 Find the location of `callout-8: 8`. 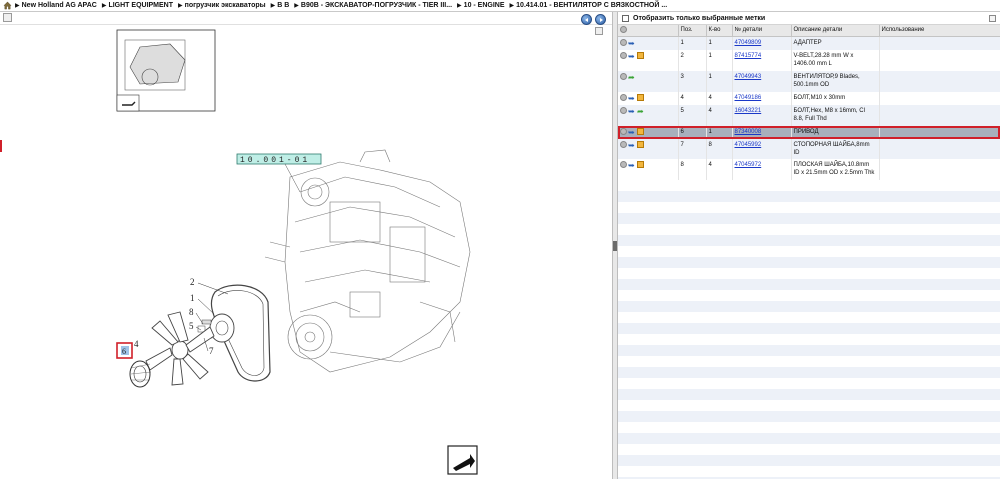

callout-8: 8 is located at coordinates (191, 312).